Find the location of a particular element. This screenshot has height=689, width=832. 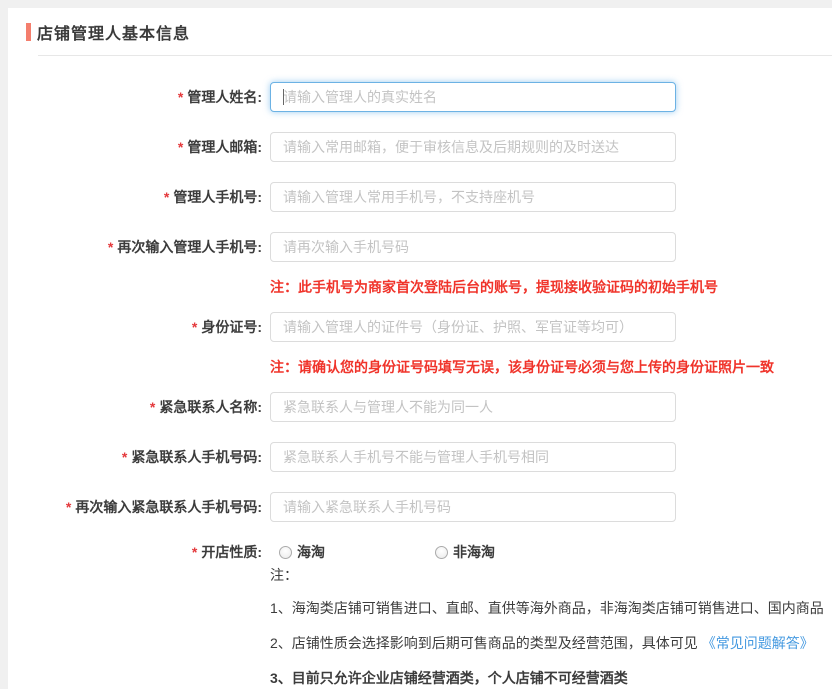

manager-name-input is located at coordinates (473, 97).